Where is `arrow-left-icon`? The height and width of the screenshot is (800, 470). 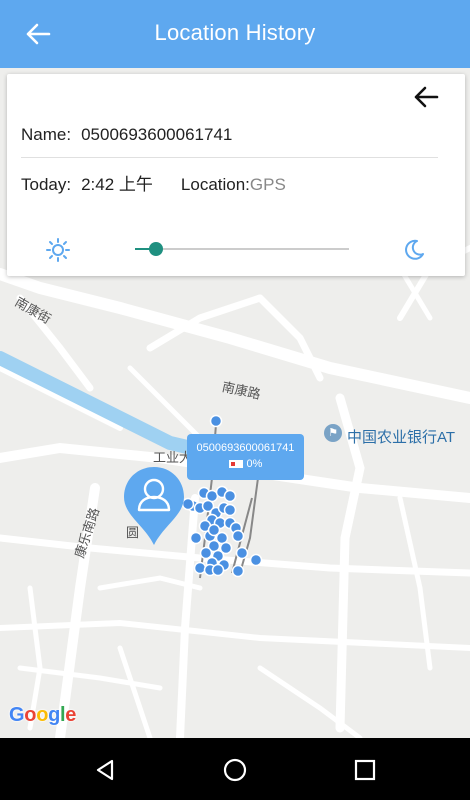 arrow-left-icon is located at coordinates (426, 97).